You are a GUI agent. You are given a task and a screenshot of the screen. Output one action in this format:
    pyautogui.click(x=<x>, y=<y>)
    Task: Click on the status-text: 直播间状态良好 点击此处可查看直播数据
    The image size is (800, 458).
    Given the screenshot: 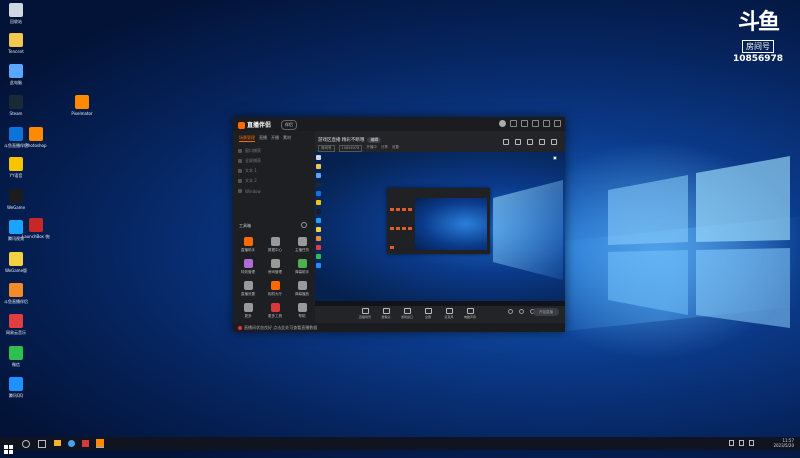 What is the action you would take?
    pyautogui.click(x=280, y=327)
    